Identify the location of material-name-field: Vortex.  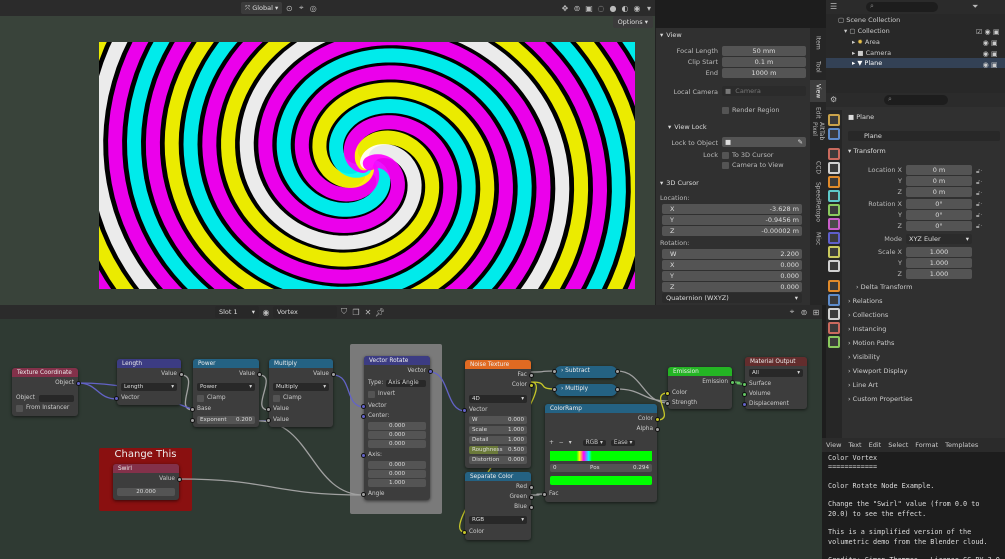
(305, 312).